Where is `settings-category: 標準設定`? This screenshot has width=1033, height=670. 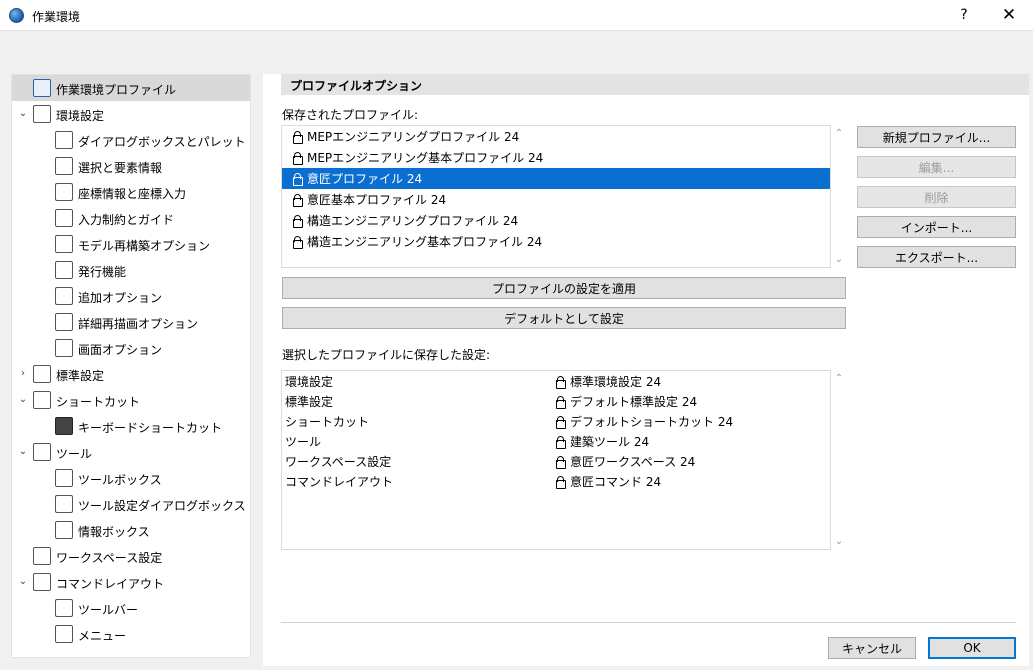
settings-category: 標準設定 is located at coordinates (309, 401).